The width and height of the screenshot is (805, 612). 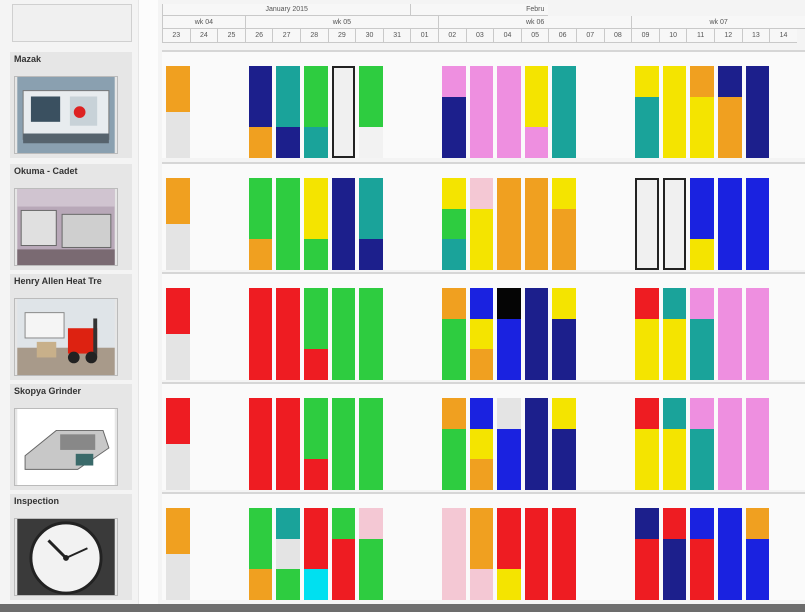 What do you see at coordinates (148, 302) in the screenshot?
I see `panel-divider` at bounding box center [148, 302].